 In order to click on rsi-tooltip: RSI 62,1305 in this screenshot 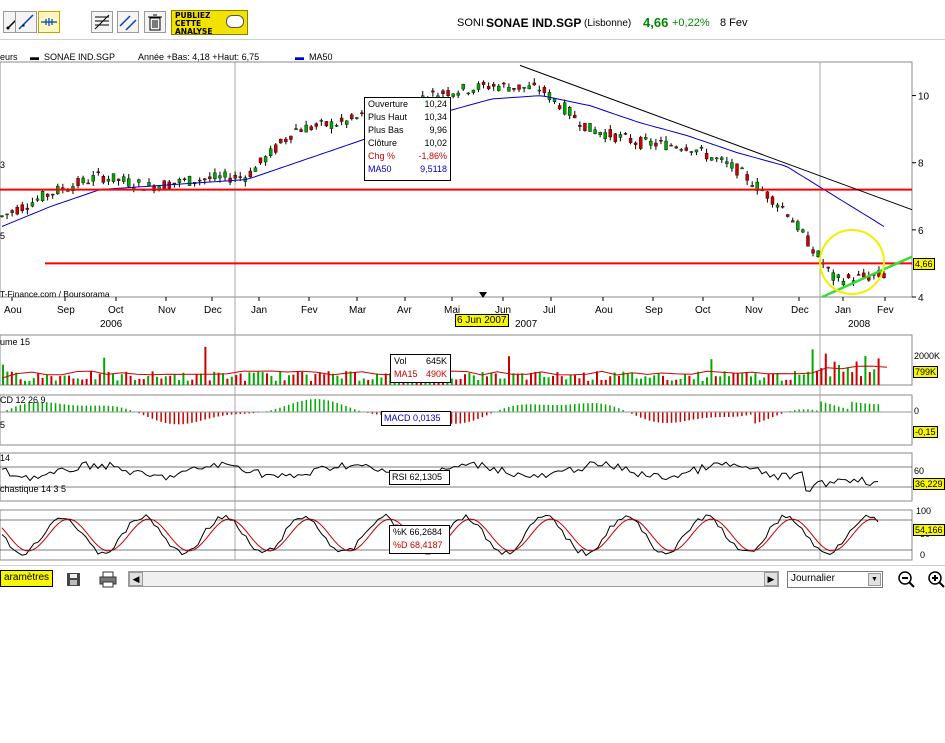, I will do `click(419, 477)`.